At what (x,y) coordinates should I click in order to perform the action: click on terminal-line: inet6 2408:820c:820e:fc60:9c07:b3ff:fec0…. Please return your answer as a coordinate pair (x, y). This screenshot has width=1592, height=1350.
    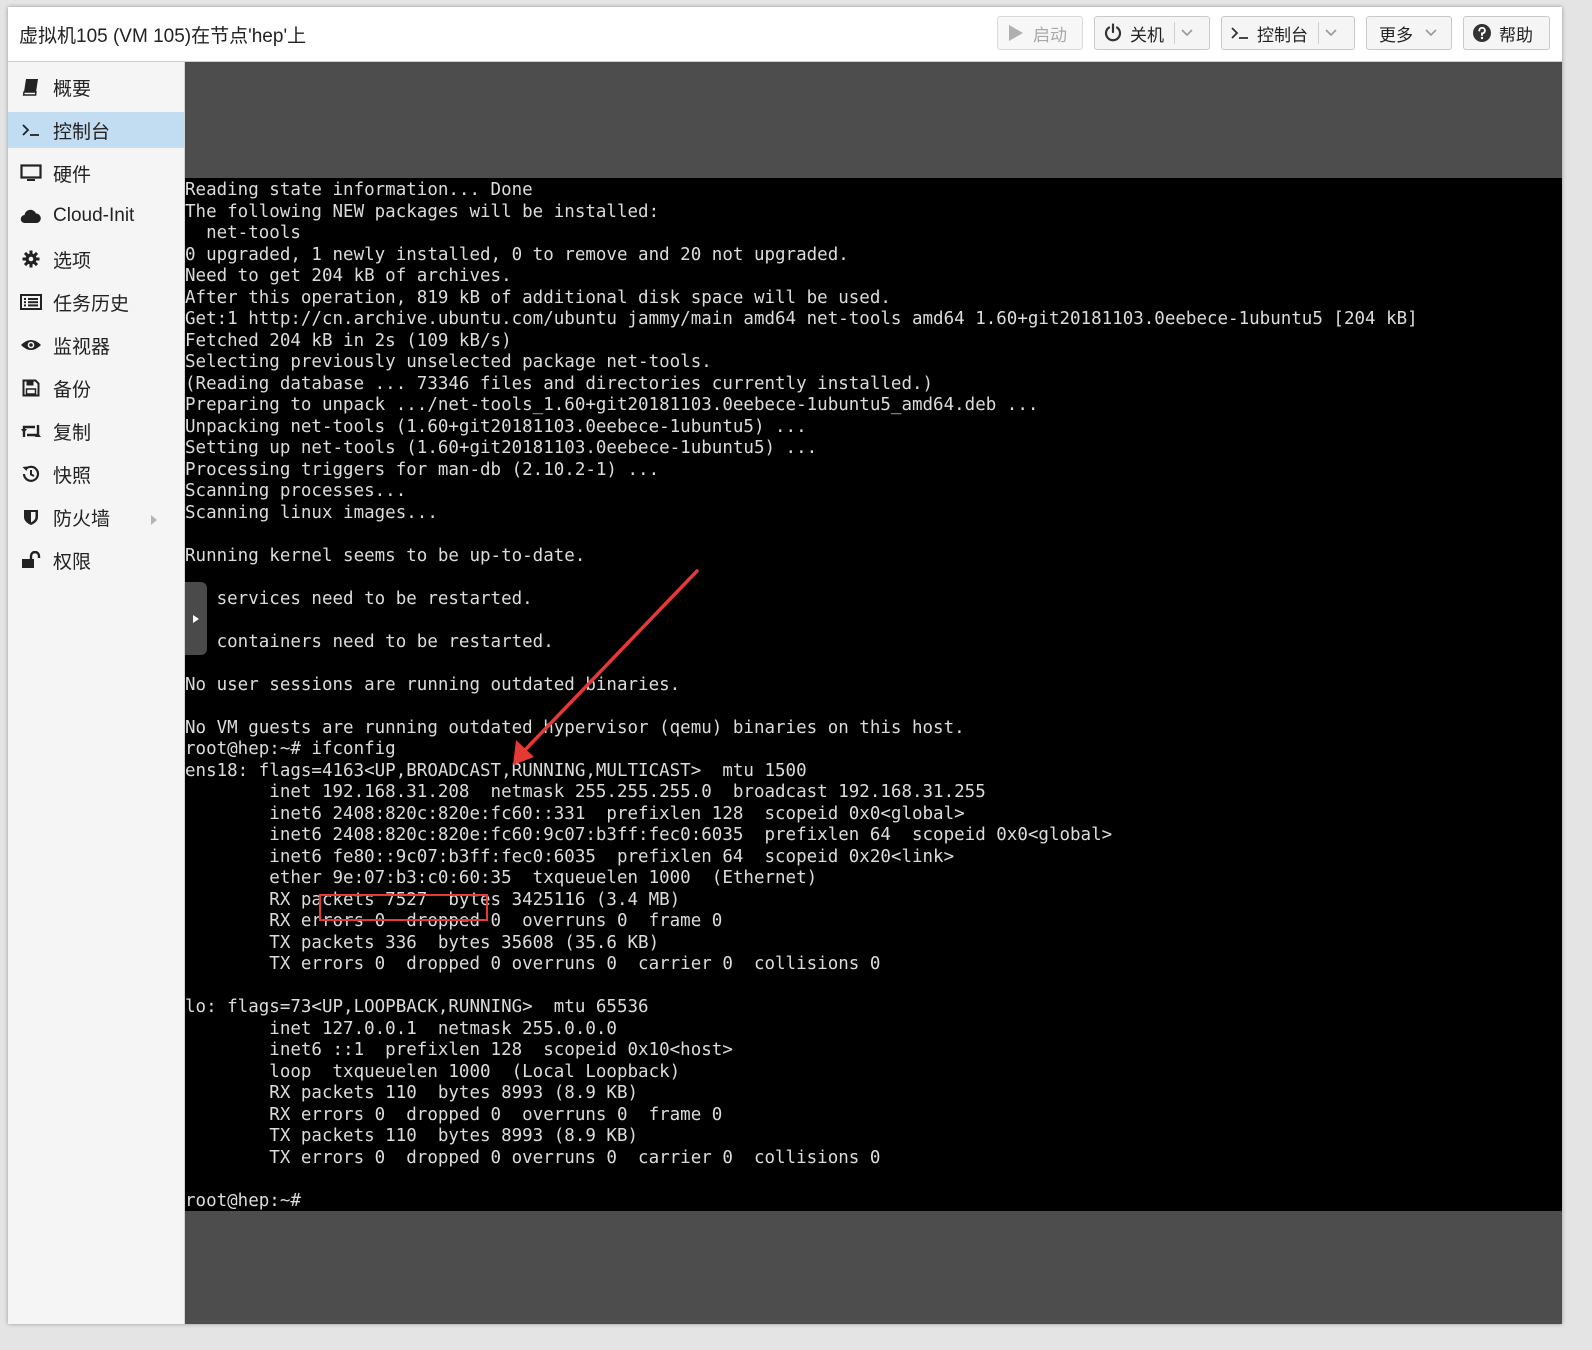
    Looking at the image, I should click on (649, 835).